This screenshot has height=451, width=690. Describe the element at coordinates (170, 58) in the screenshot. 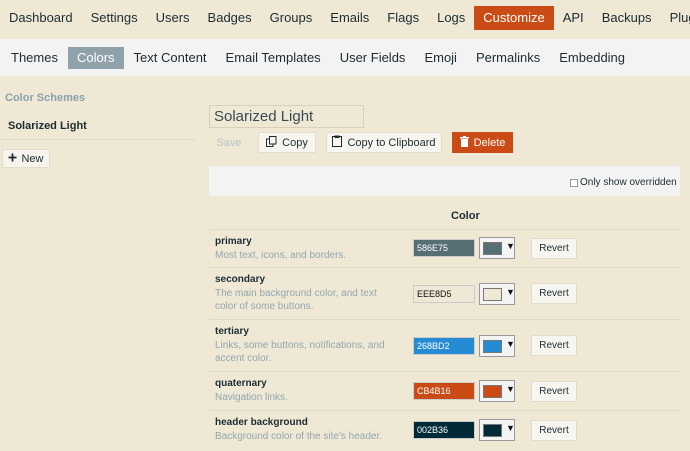

I see `tab-text-content: Text Content` at that location.